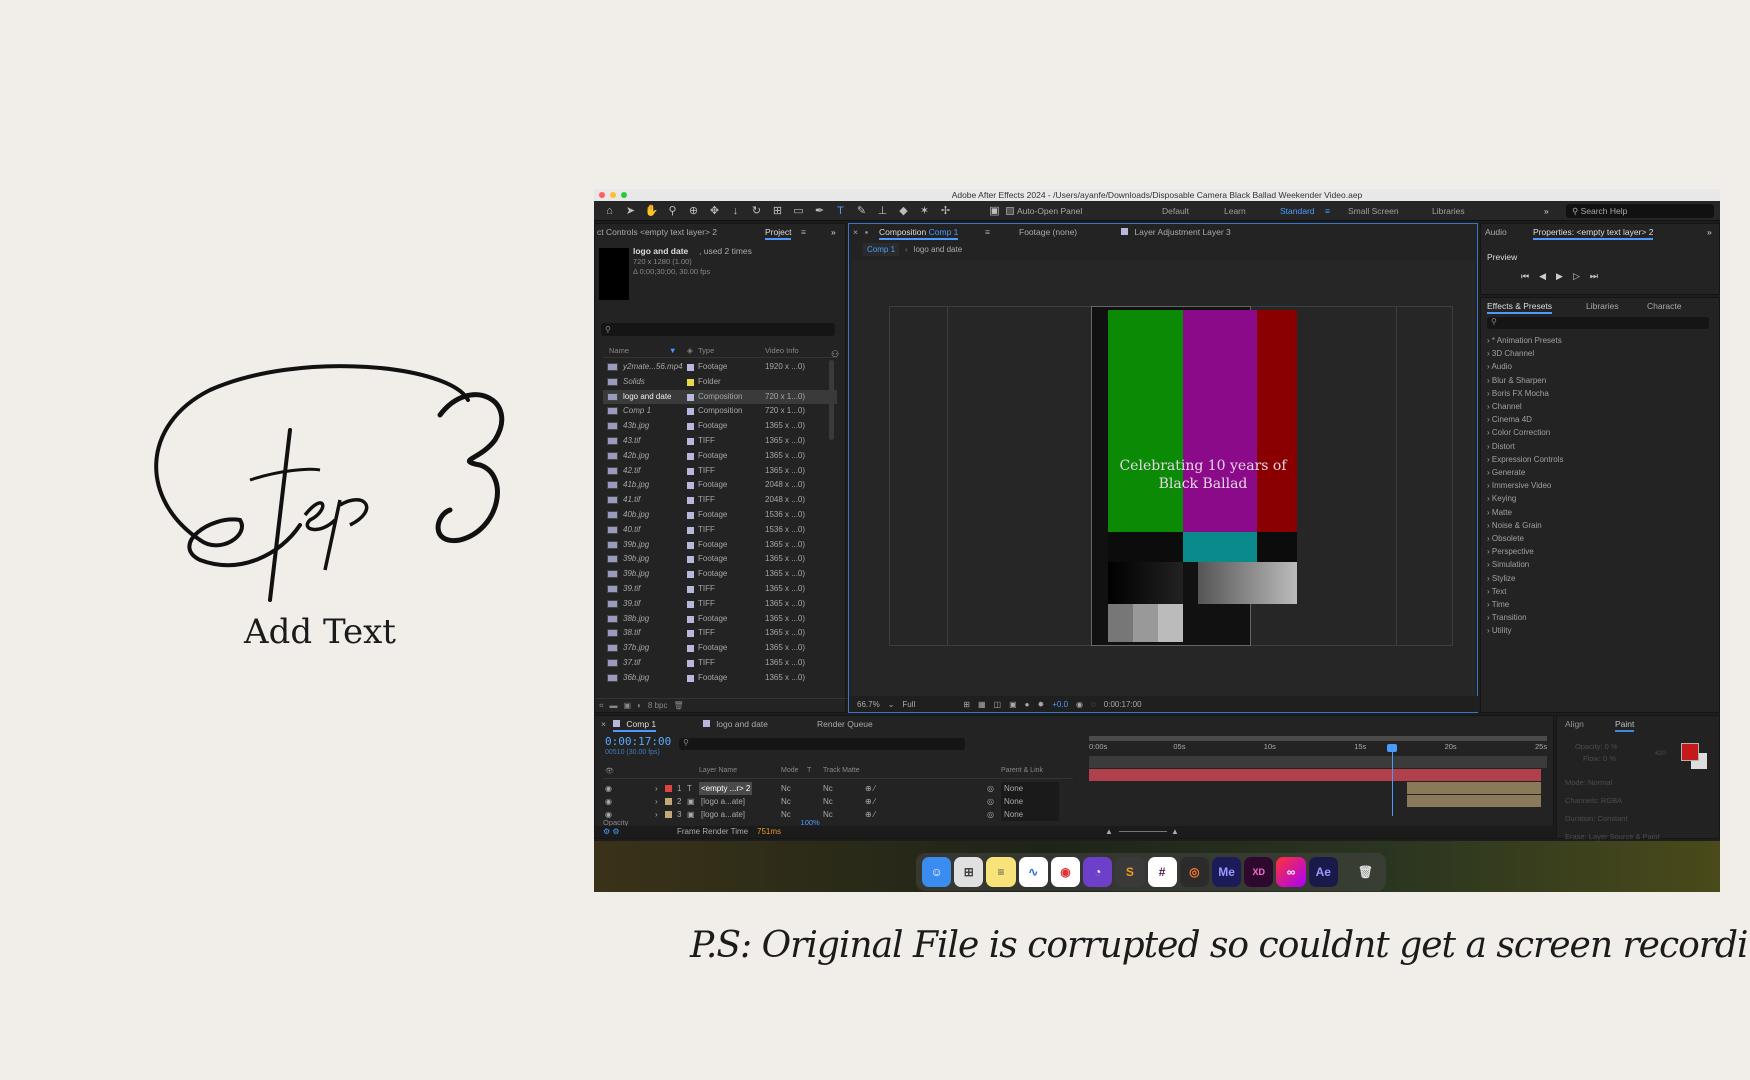  Describe the element at coordinates (1030, 788) in the screenshot. I see `parent-dropdown: None` at that location.